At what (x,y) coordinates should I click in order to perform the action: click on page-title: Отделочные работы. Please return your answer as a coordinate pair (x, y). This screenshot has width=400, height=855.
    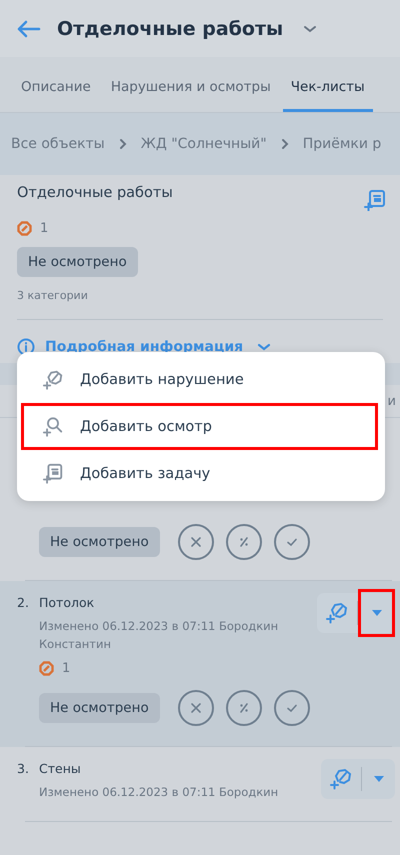
    Looking at the image, I should click on (170, 29).